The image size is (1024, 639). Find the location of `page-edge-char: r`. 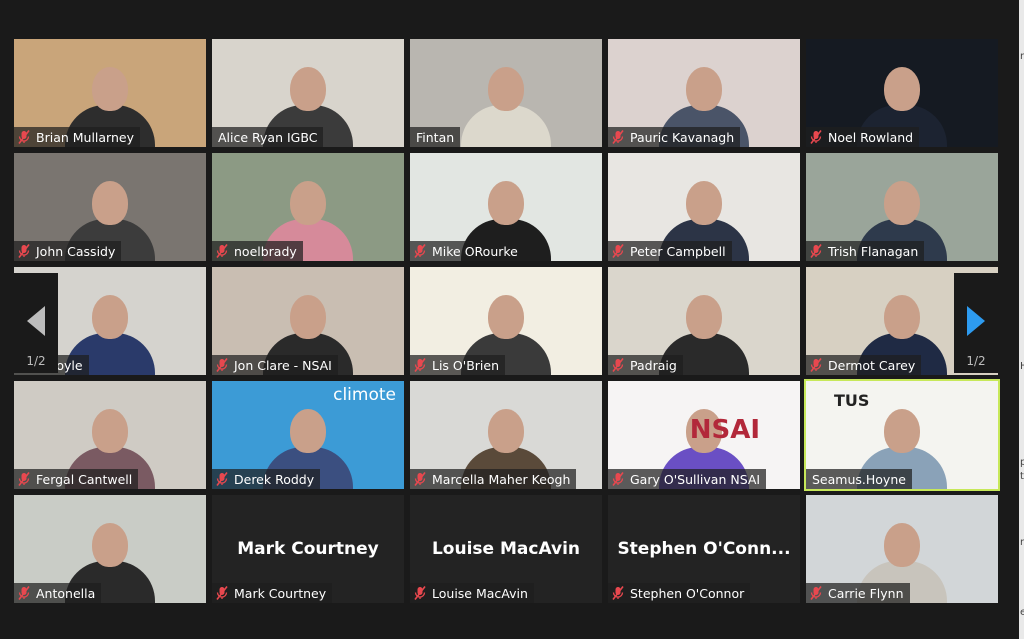

page-edge-char: r is located at coordinates (1022, 542).